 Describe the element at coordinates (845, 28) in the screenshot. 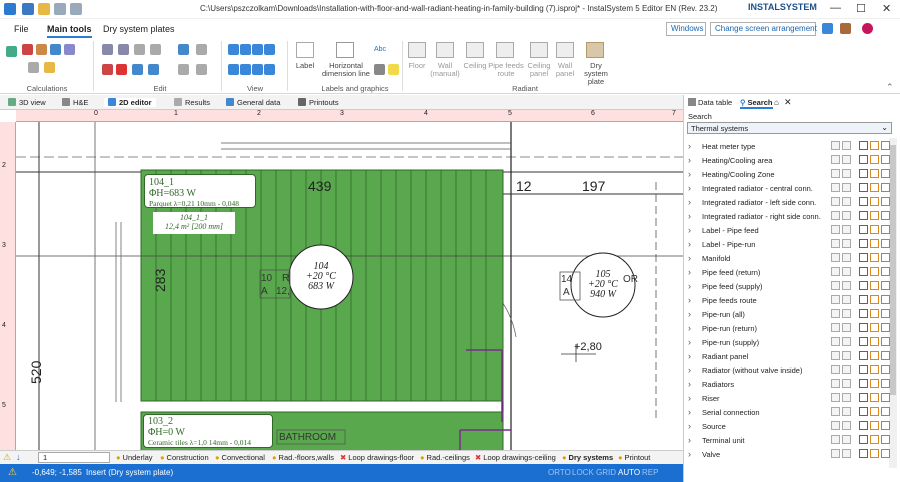

I see `drum-icon` at that location.